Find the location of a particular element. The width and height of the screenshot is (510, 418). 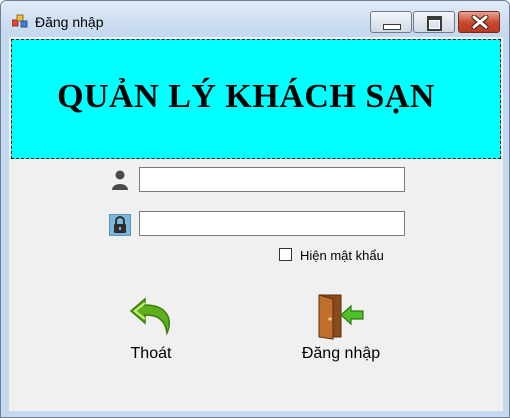

exit-button: Thoát is located at coordinates (151, 331).